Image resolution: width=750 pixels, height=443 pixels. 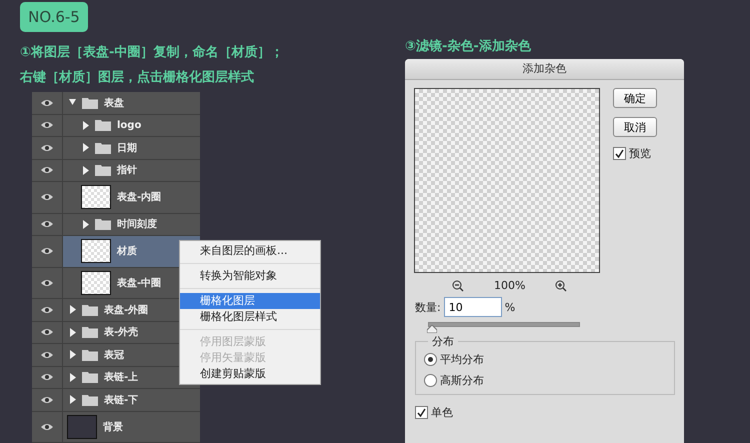 What do you see at coordinates (113, 427) in the screenshot?
I see `layer-name: 背景` at bounding box center [113, 427].